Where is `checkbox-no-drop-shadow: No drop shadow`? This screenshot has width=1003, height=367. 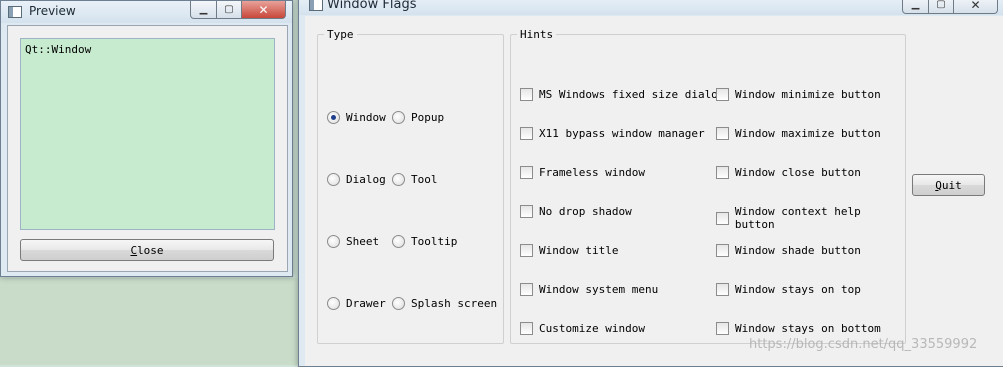 checkbox-no-drop-shadow: No drop shadow is located at coordinates (576, 211).